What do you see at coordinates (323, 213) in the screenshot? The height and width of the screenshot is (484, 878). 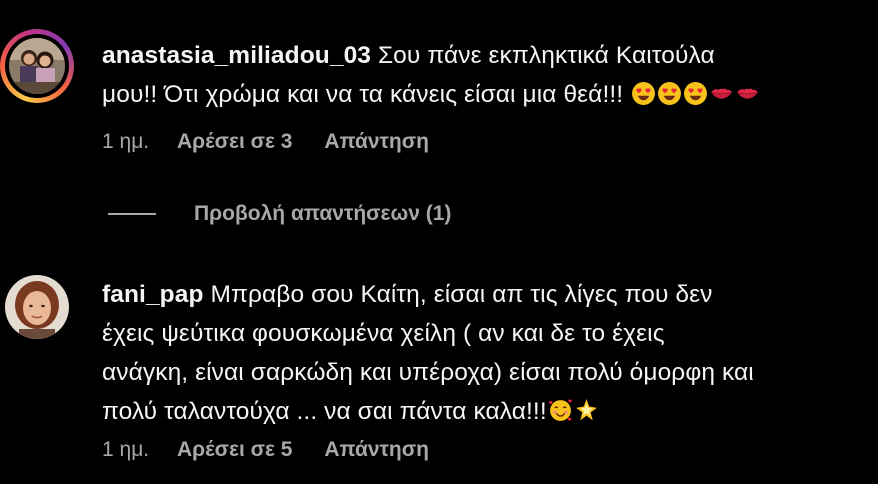 I see `view-replies-label: Προβολή απαντήσεων (1)` at bounding box center [323, 213].